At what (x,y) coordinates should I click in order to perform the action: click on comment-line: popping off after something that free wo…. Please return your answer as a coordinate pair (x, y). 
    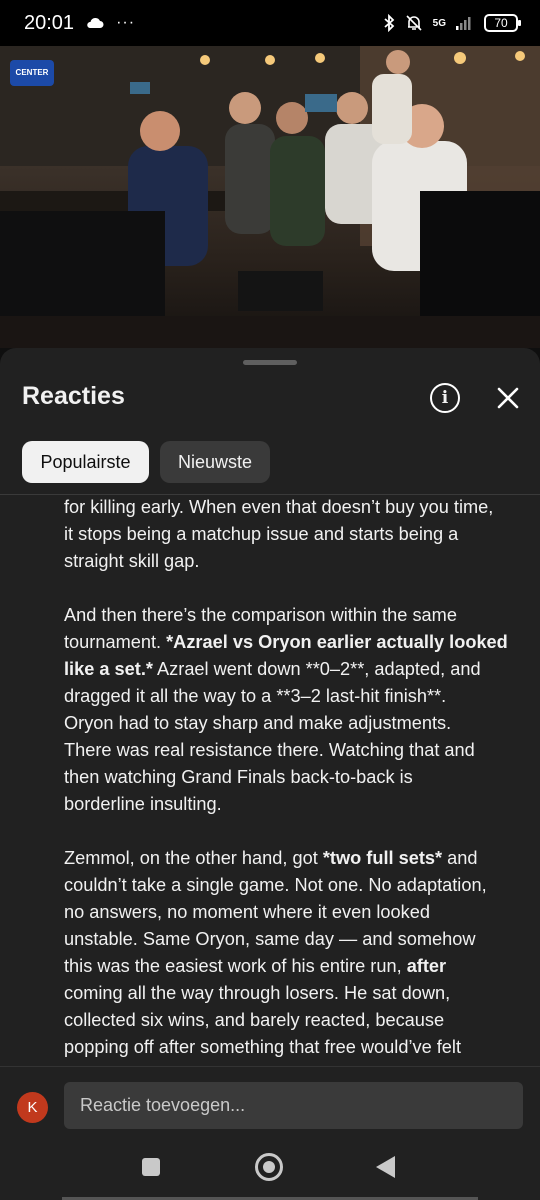
    Looking at the image, I should click on (289, 1047).